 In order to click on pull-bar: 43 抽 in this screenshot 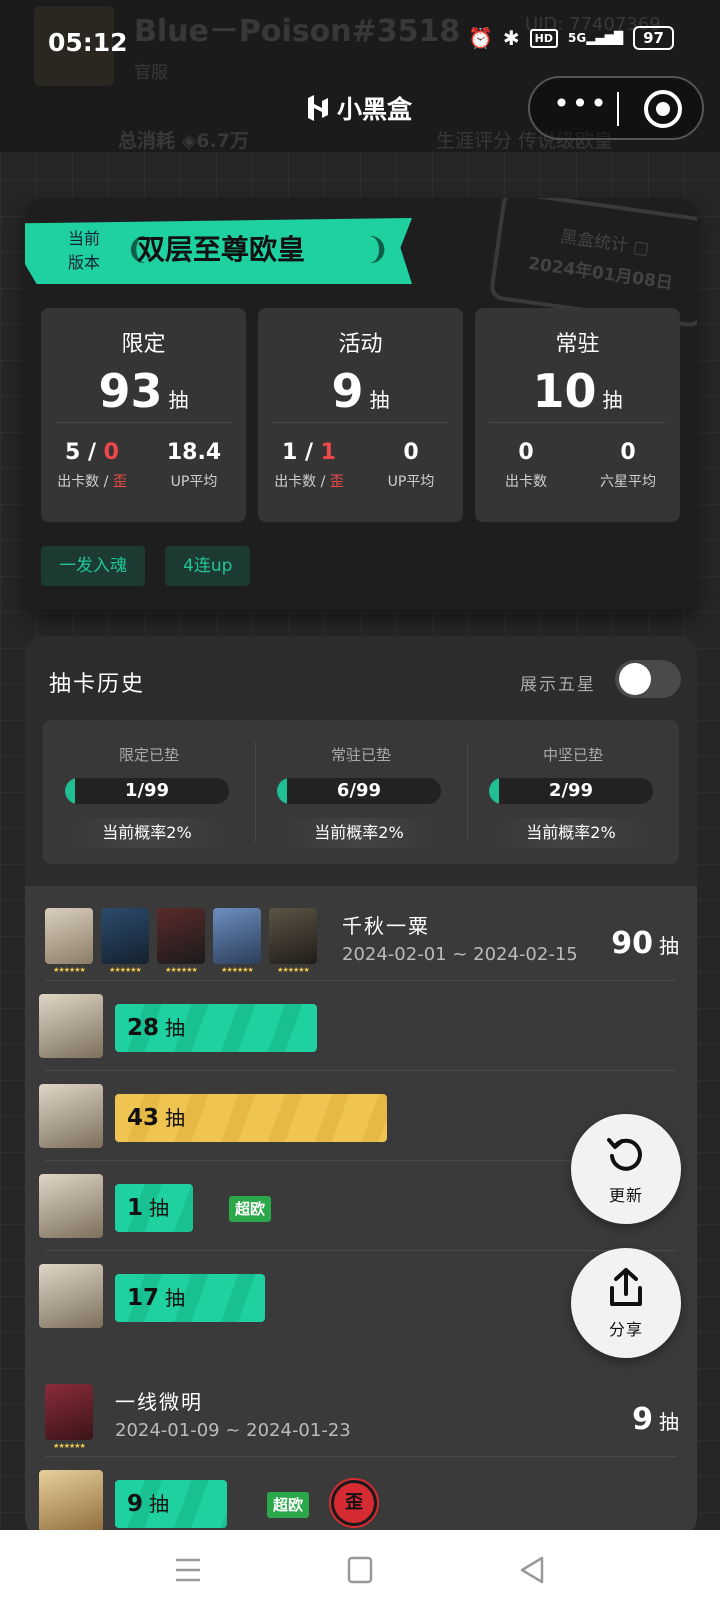, I will do `click(251, 1118)`.